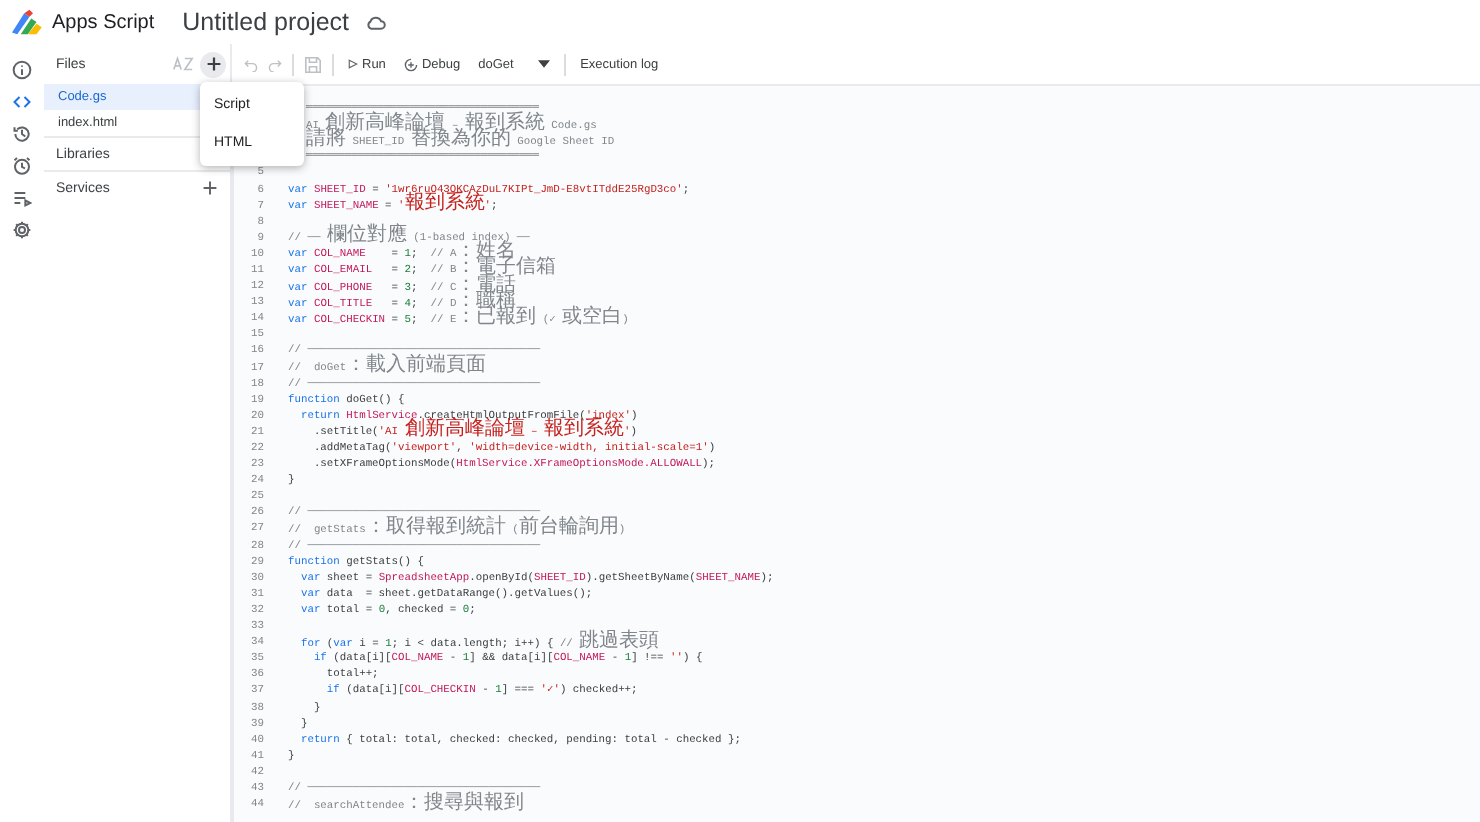  Describe the element at coordinates (353, 64) in the screenshot. I see `play-icon` at that location.